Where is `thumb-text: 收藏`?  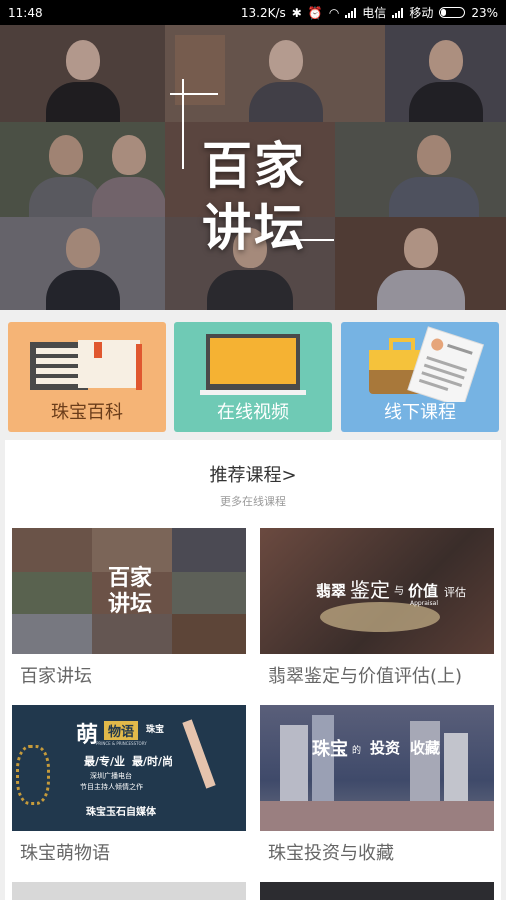 thumb-text: 收藏 is located at coordinates (425, 748).